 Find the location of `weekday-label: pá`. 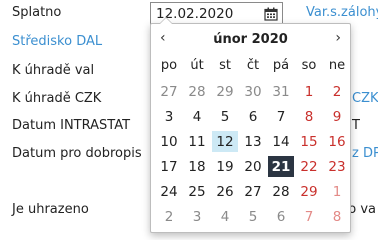

weekday-label: pá is located at coordinates (281, 65).